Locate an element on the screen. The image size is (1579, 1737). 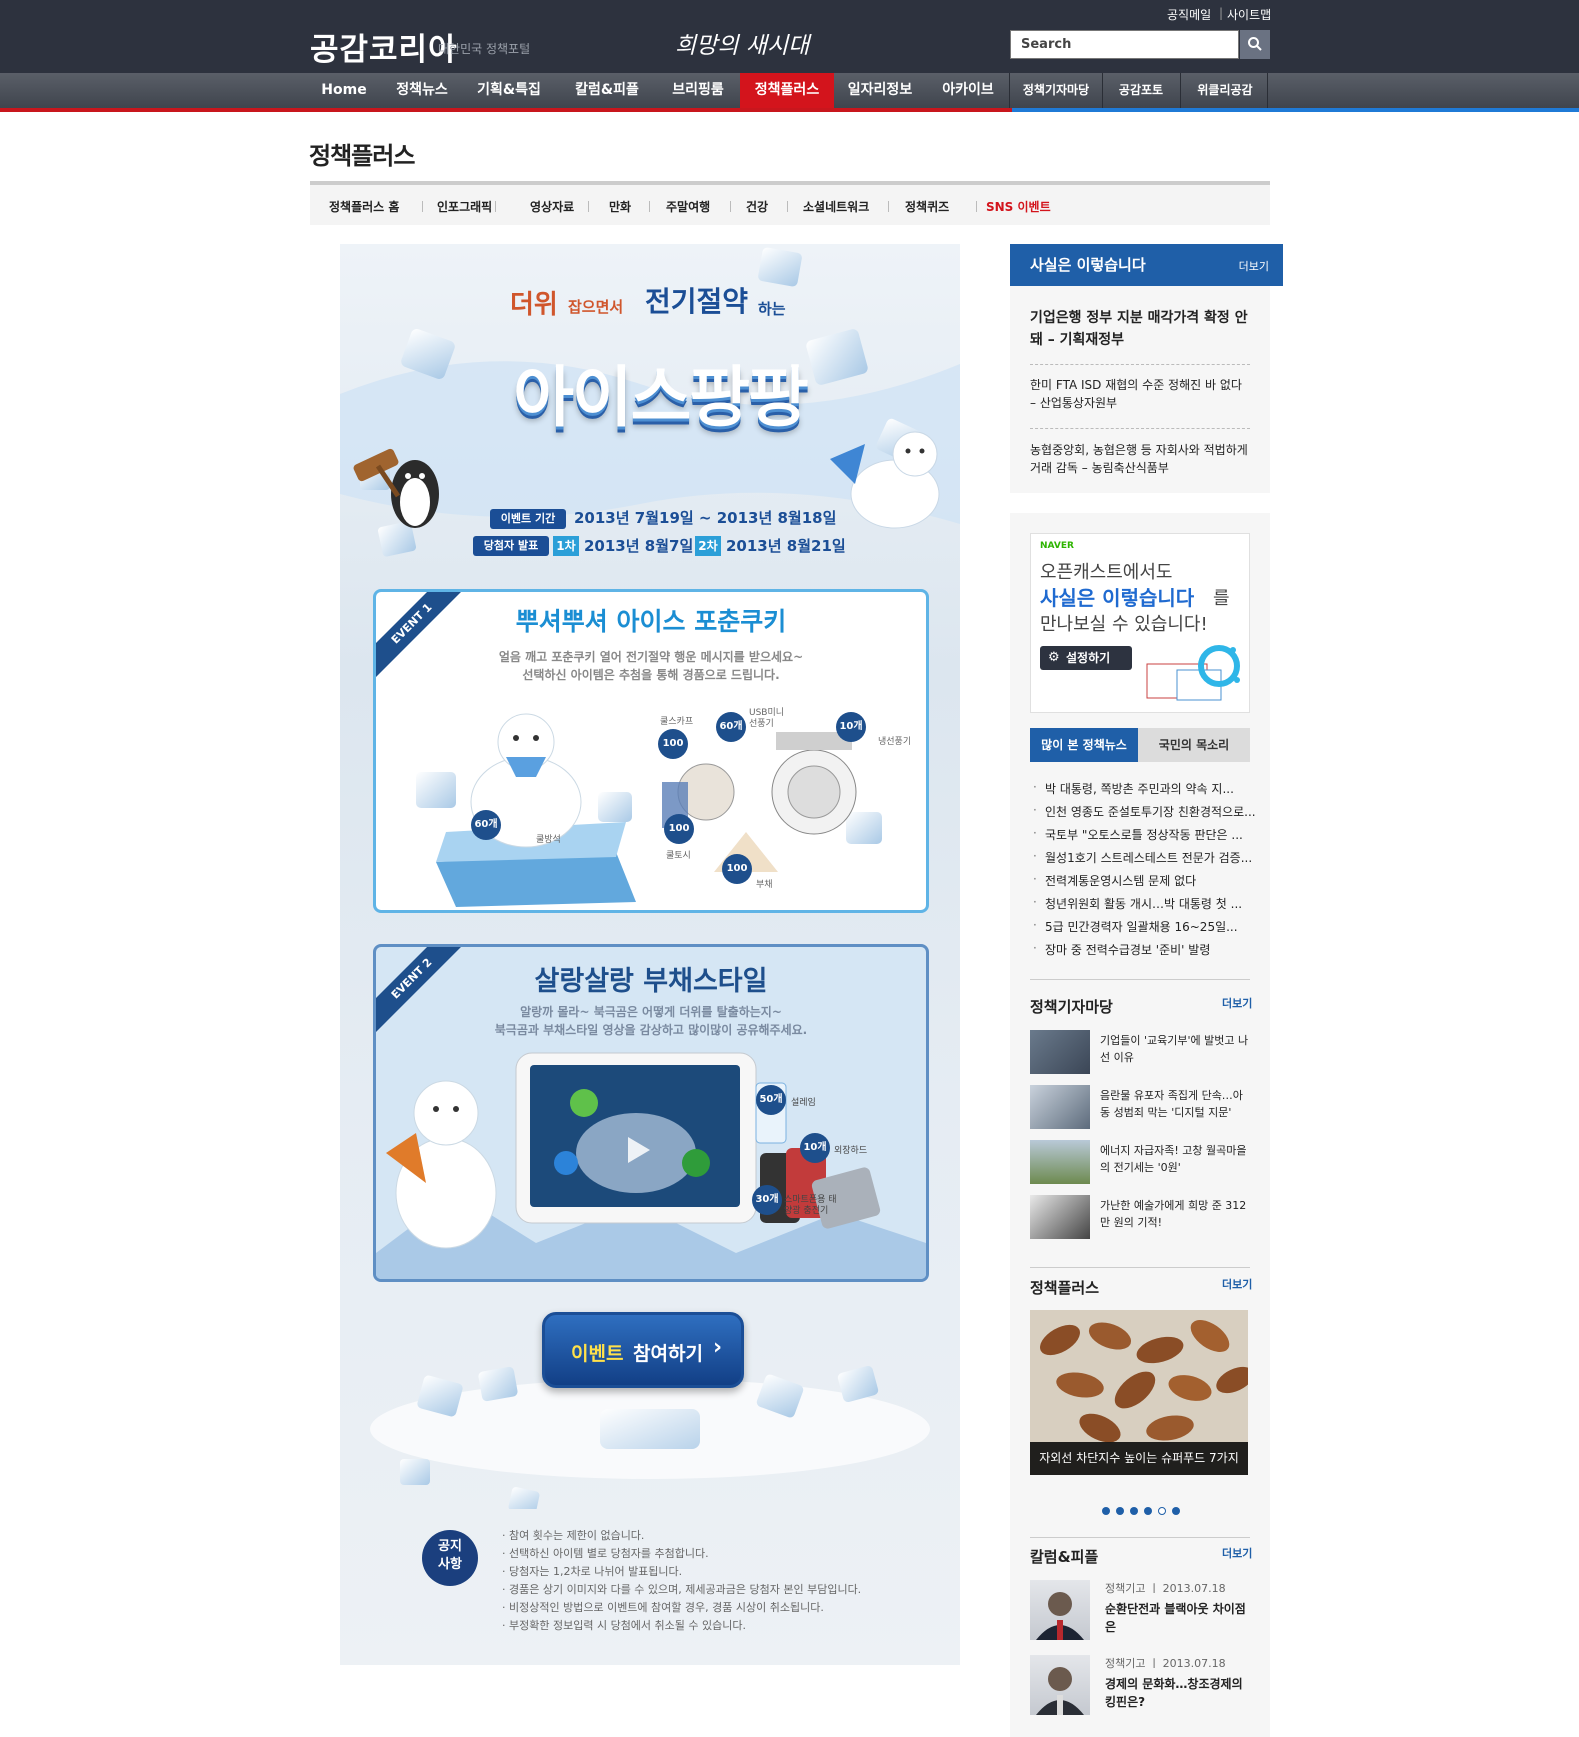
fact-item: 농협중앙회, 농협은행 등 자회사와 적법하게 거래 감독 – 농림축산식품부 is located at coordinates (1140, 459).